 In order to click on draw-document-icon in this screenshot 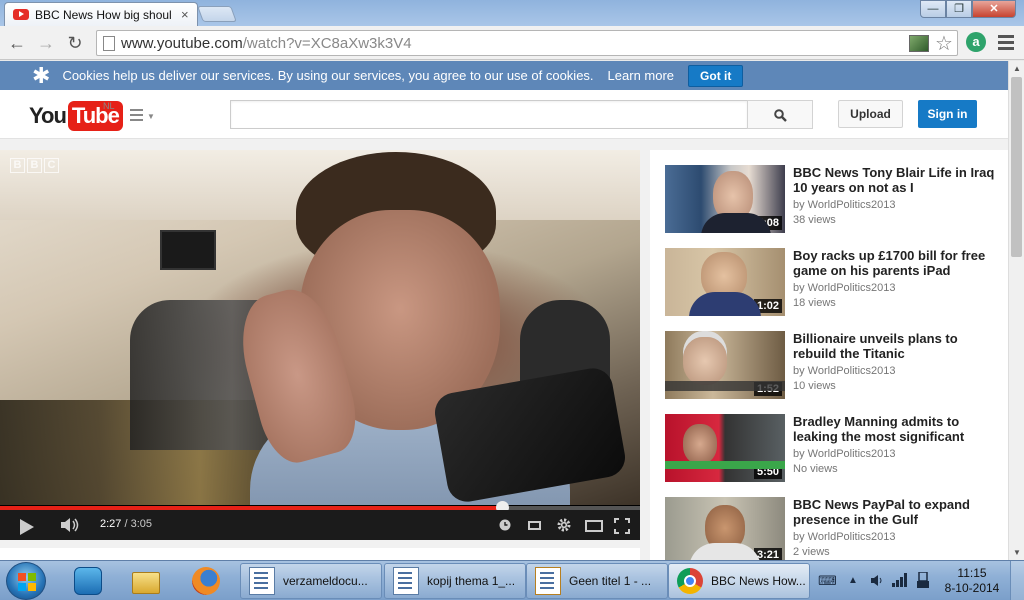, I will do `click(548, 581)`.